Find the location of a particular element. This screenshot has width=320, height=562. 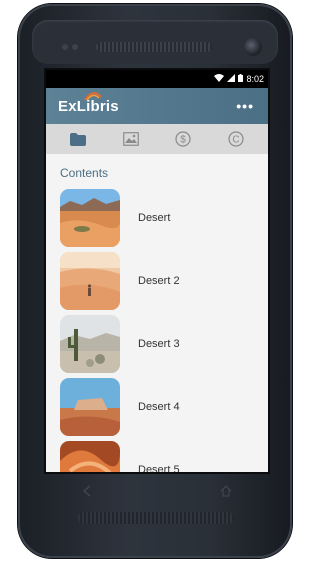

copyright-icon: C is located at coordinates (236, 139).